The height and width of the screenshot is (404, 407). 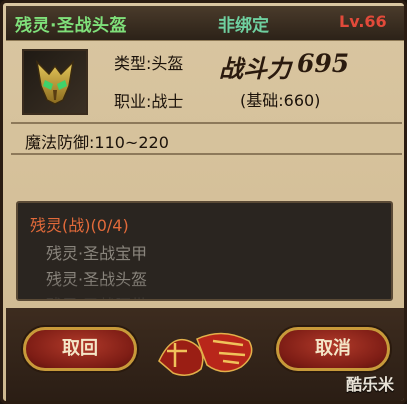 I want to click on base-power: (基础:660), so click(x=280, y=100).